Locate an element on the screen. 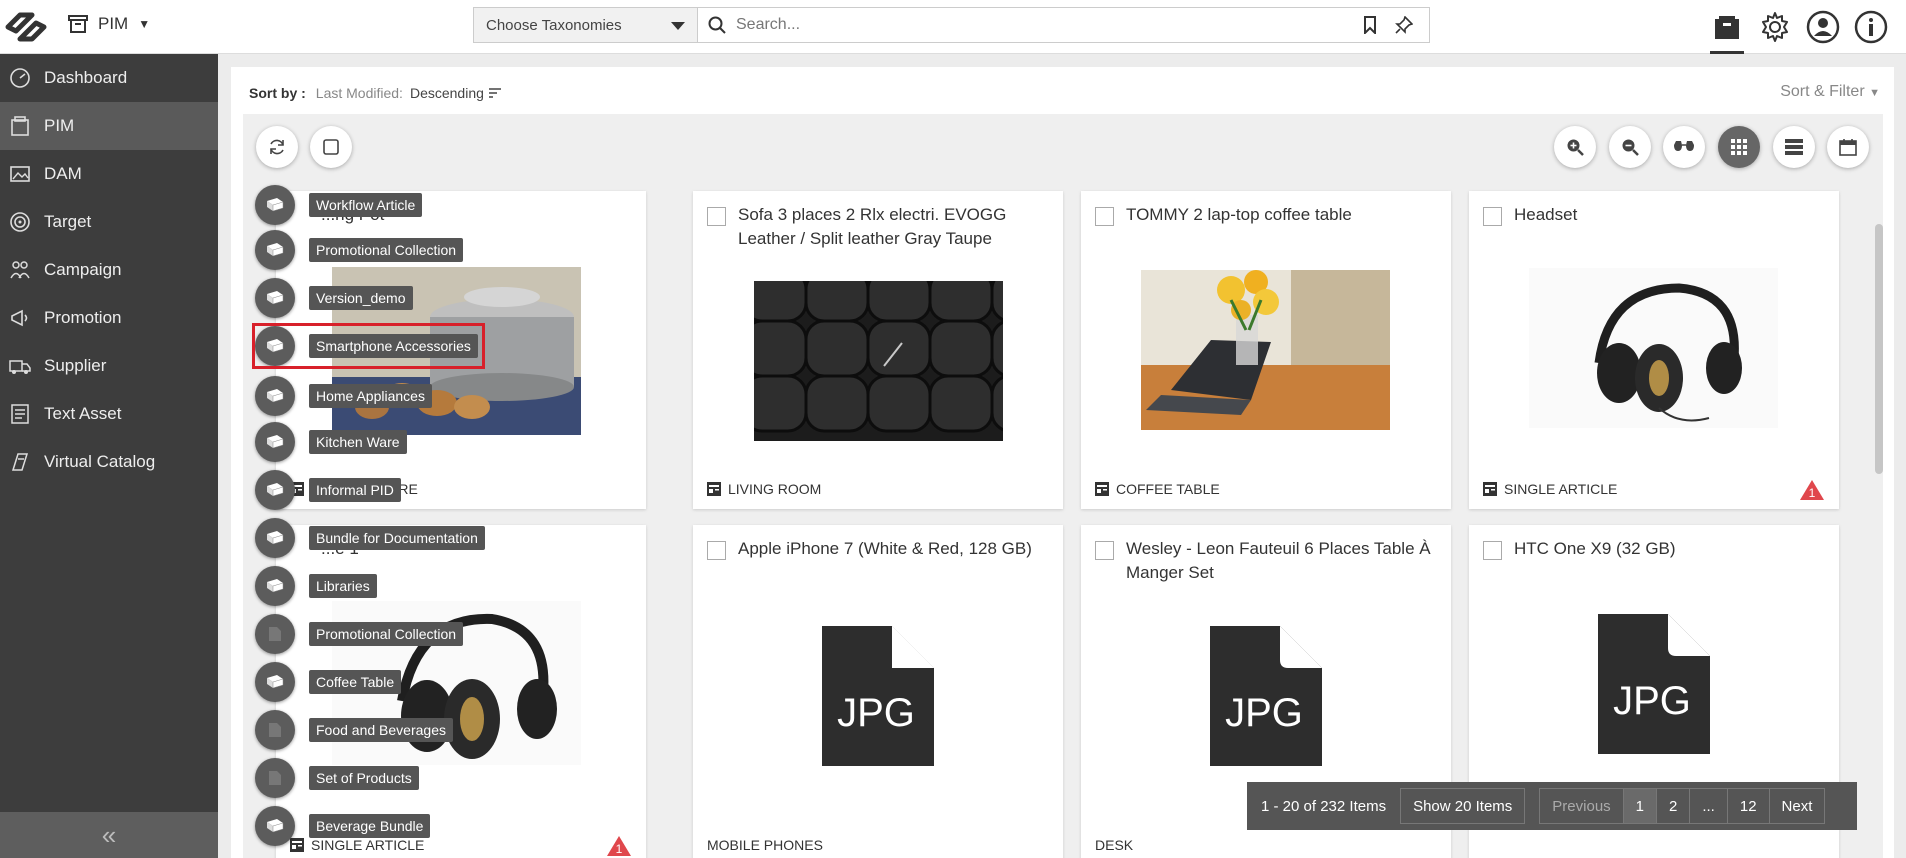  target-icon is located at coordinates (20, 222).